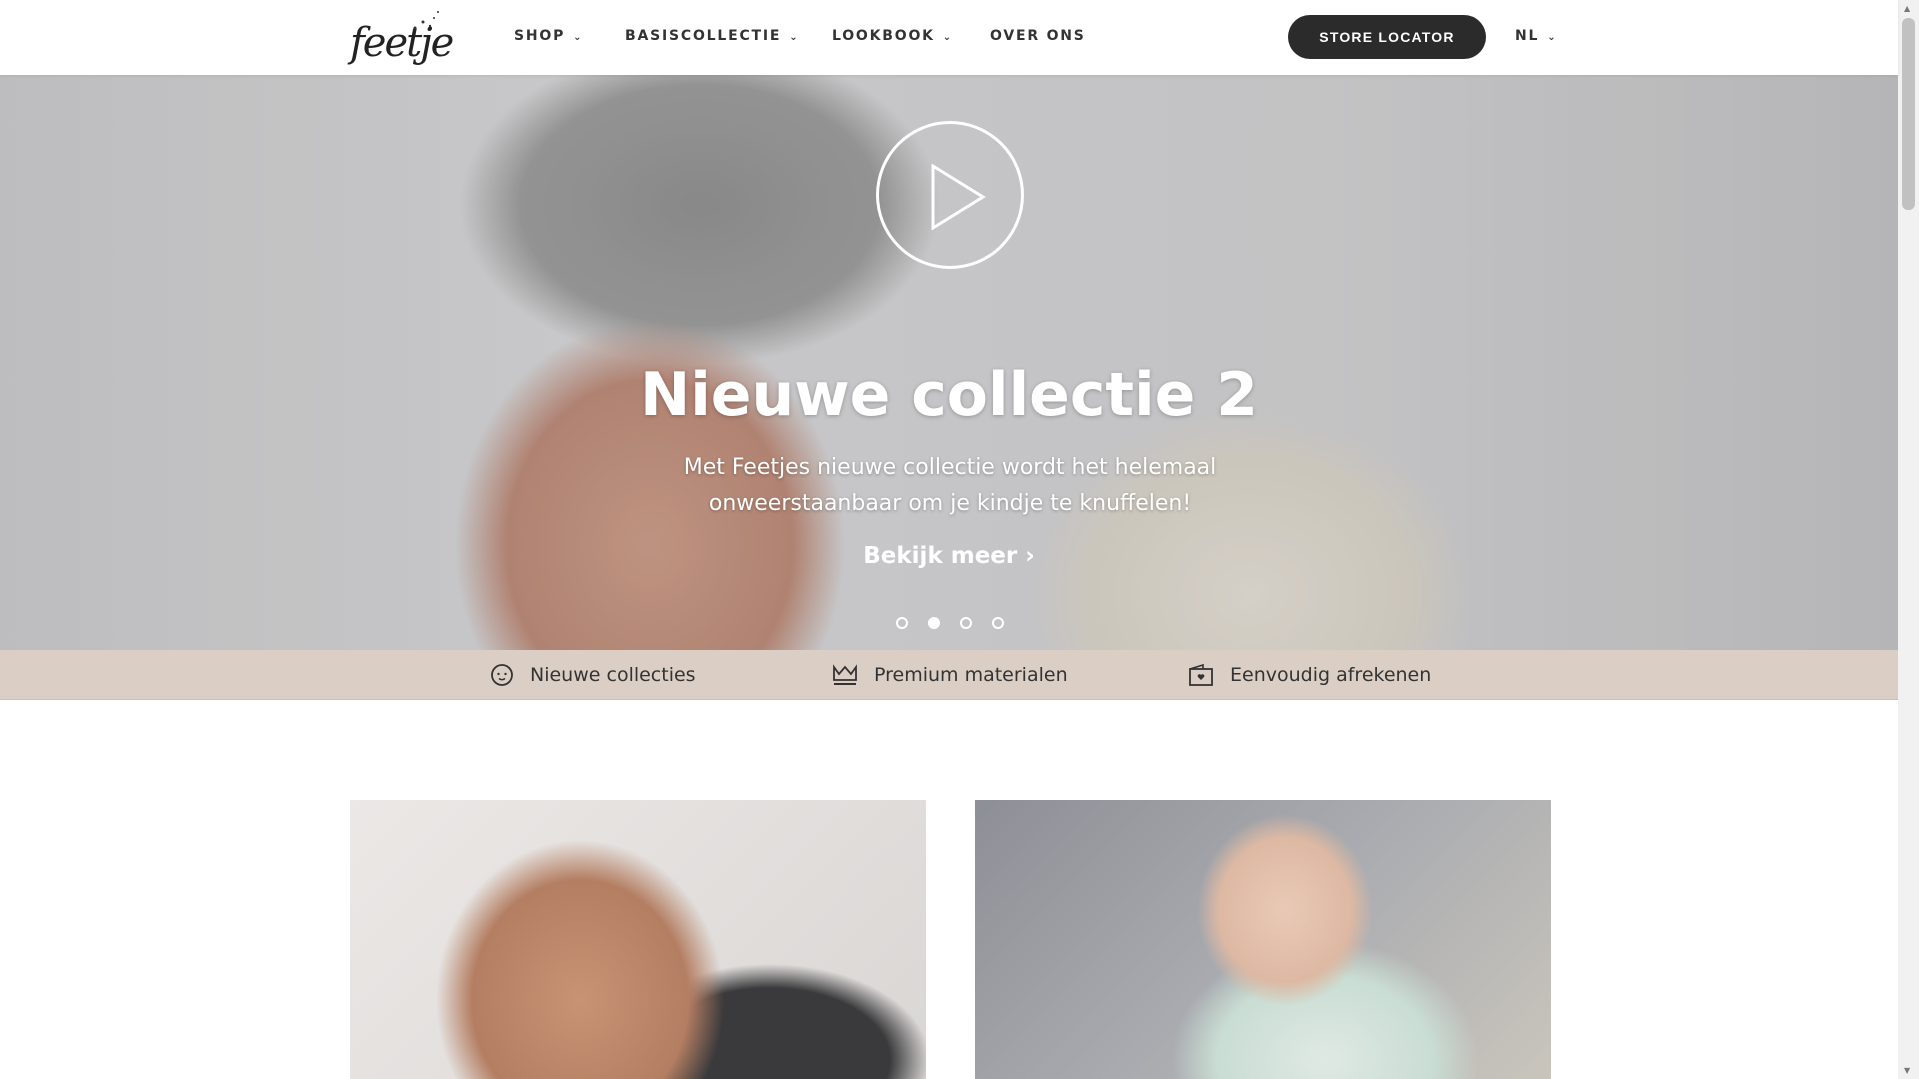 This screenshot has width=1919, height=1079. I want to click on carousel-dots, so click(950, 623).